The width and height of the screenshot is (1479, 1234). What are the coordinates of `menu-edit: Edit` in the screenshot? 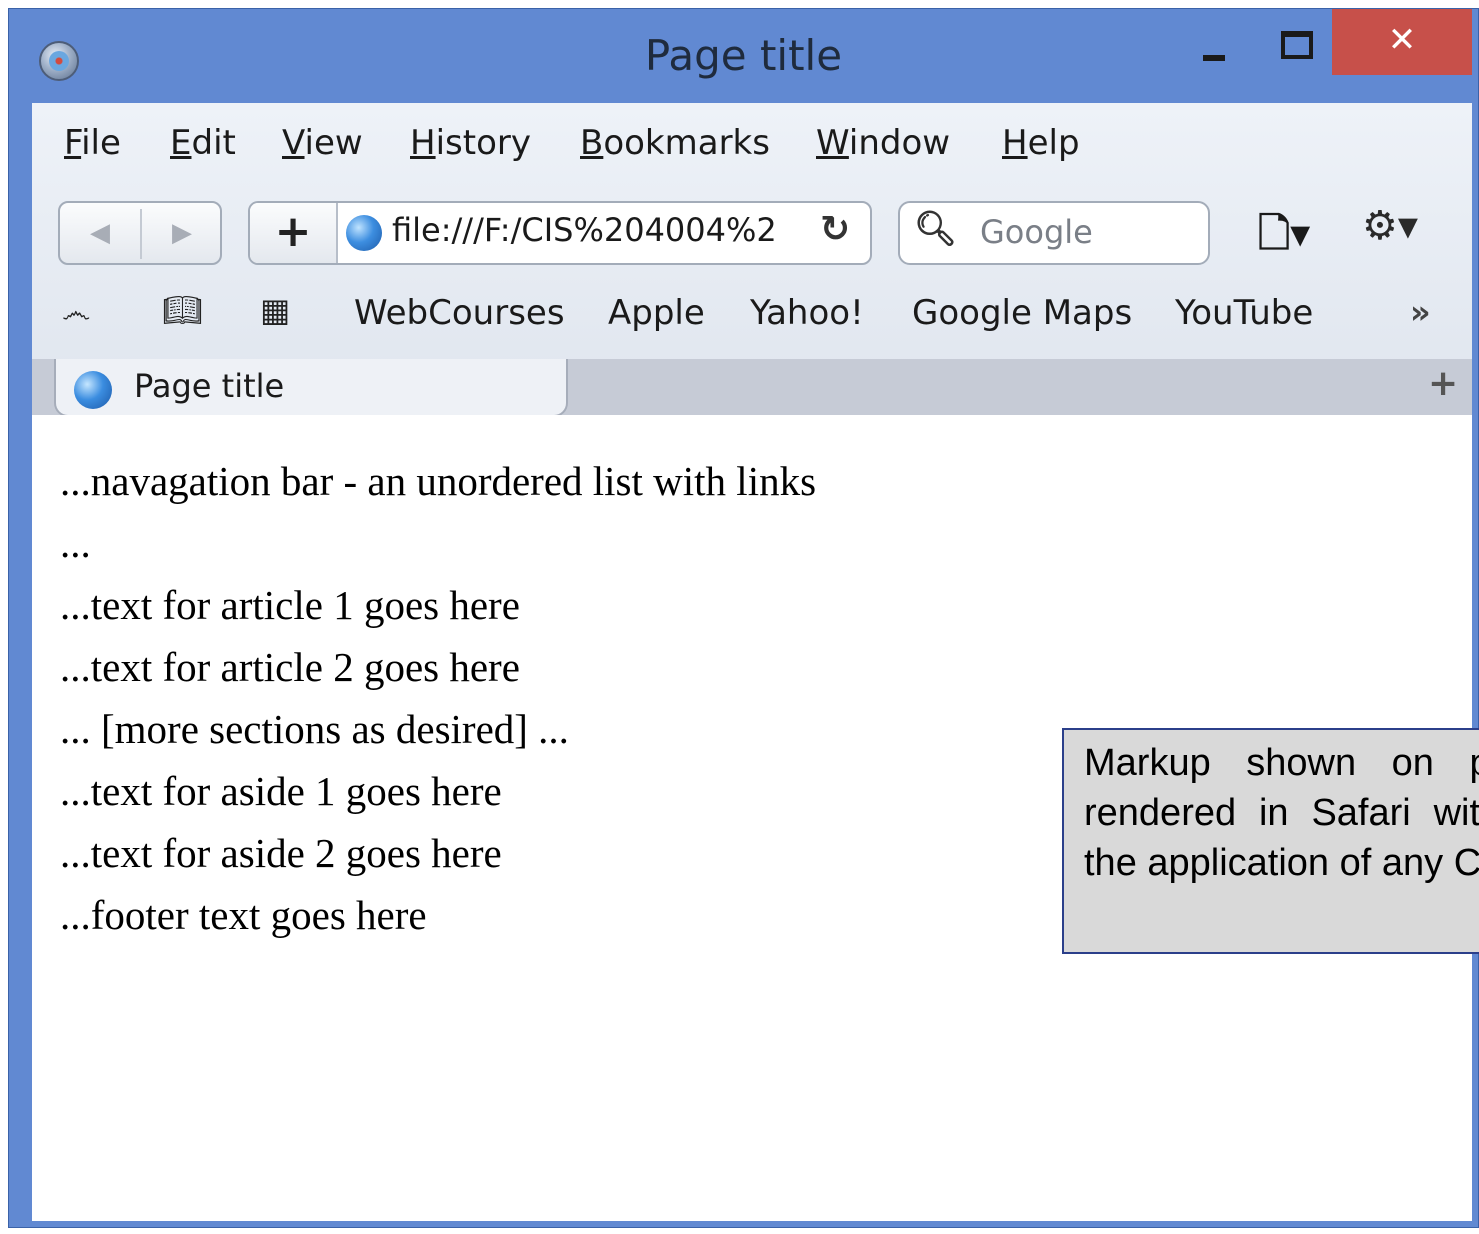 It's located at (203, 143).